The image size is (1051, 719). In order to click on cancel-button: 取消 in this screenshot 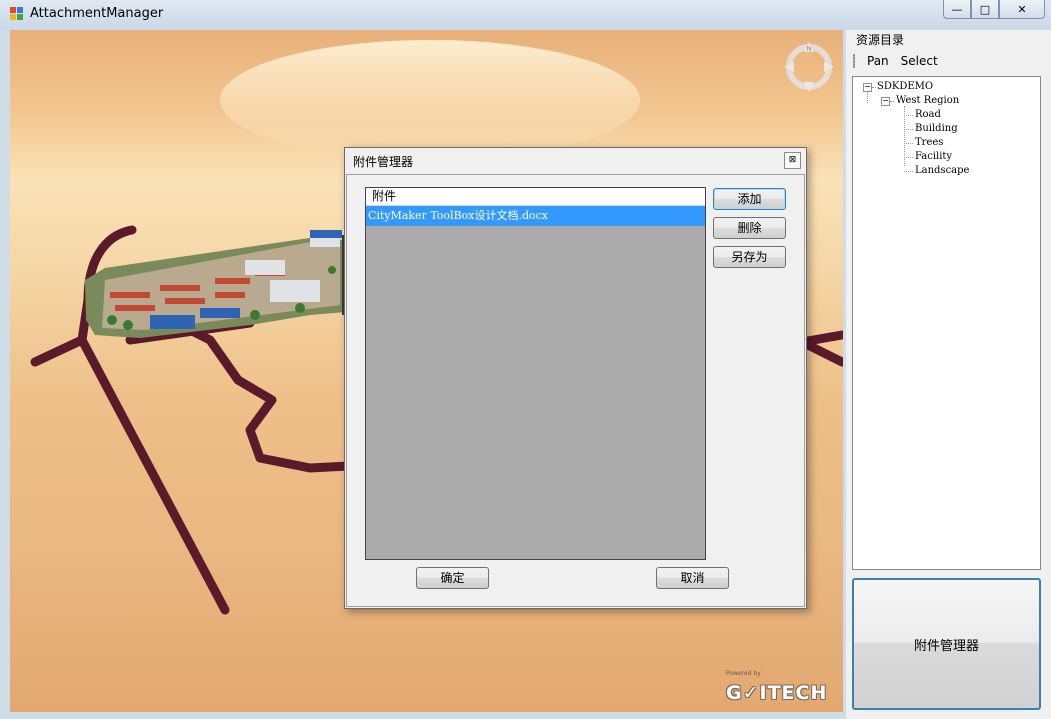, I will do `click(692, 578)`.